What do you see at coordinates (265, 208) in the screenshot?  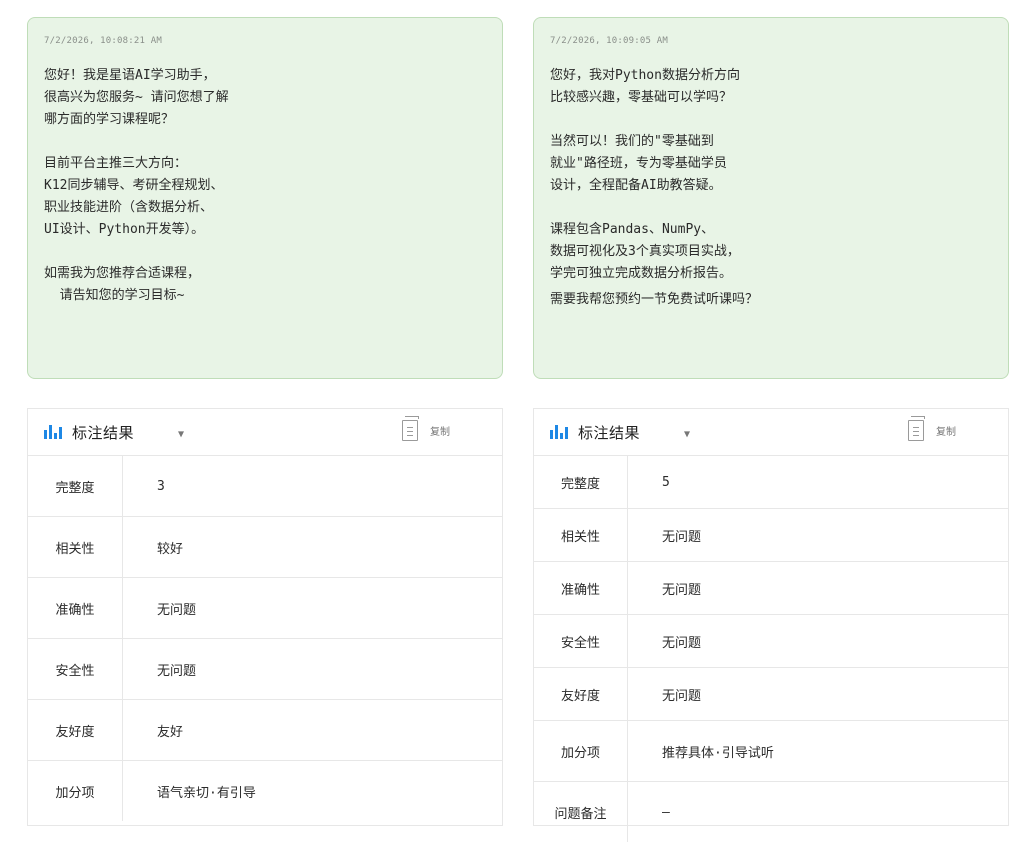 I see `message-line: 职业技能进阶（含数据分析、` at bounding box center [265, 208].